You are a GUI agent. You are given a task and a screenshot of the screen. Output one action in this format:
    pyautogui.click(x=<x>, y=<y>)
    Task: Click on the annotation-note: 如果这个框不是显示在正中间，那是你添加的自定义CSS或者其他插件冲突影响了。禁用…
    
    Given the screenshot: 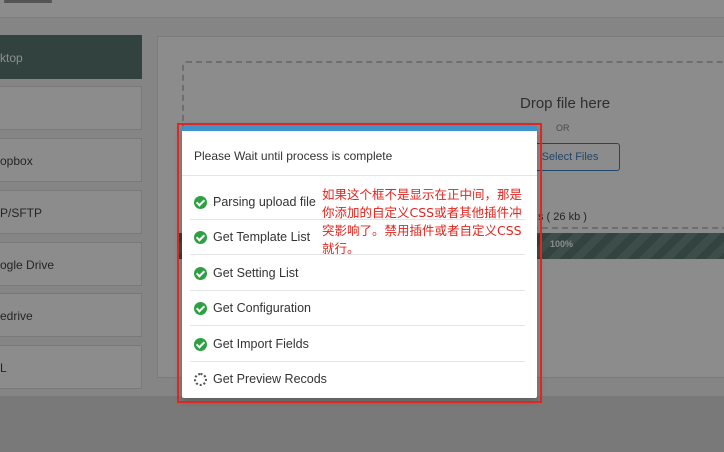 What is the action you would take?
    pyautogui.click(x=422, y=221)
    